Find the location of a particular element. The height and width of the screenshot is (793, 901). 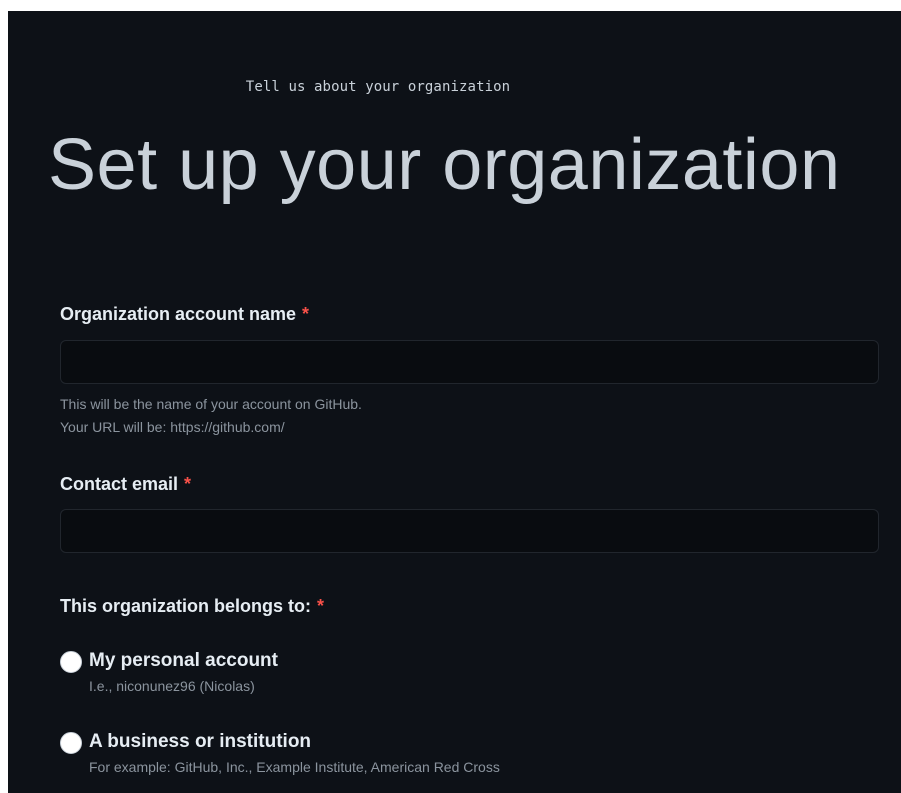

org-name-url-hint: Your URL will be: https://github.com/ is located at coordinates (172, 427).